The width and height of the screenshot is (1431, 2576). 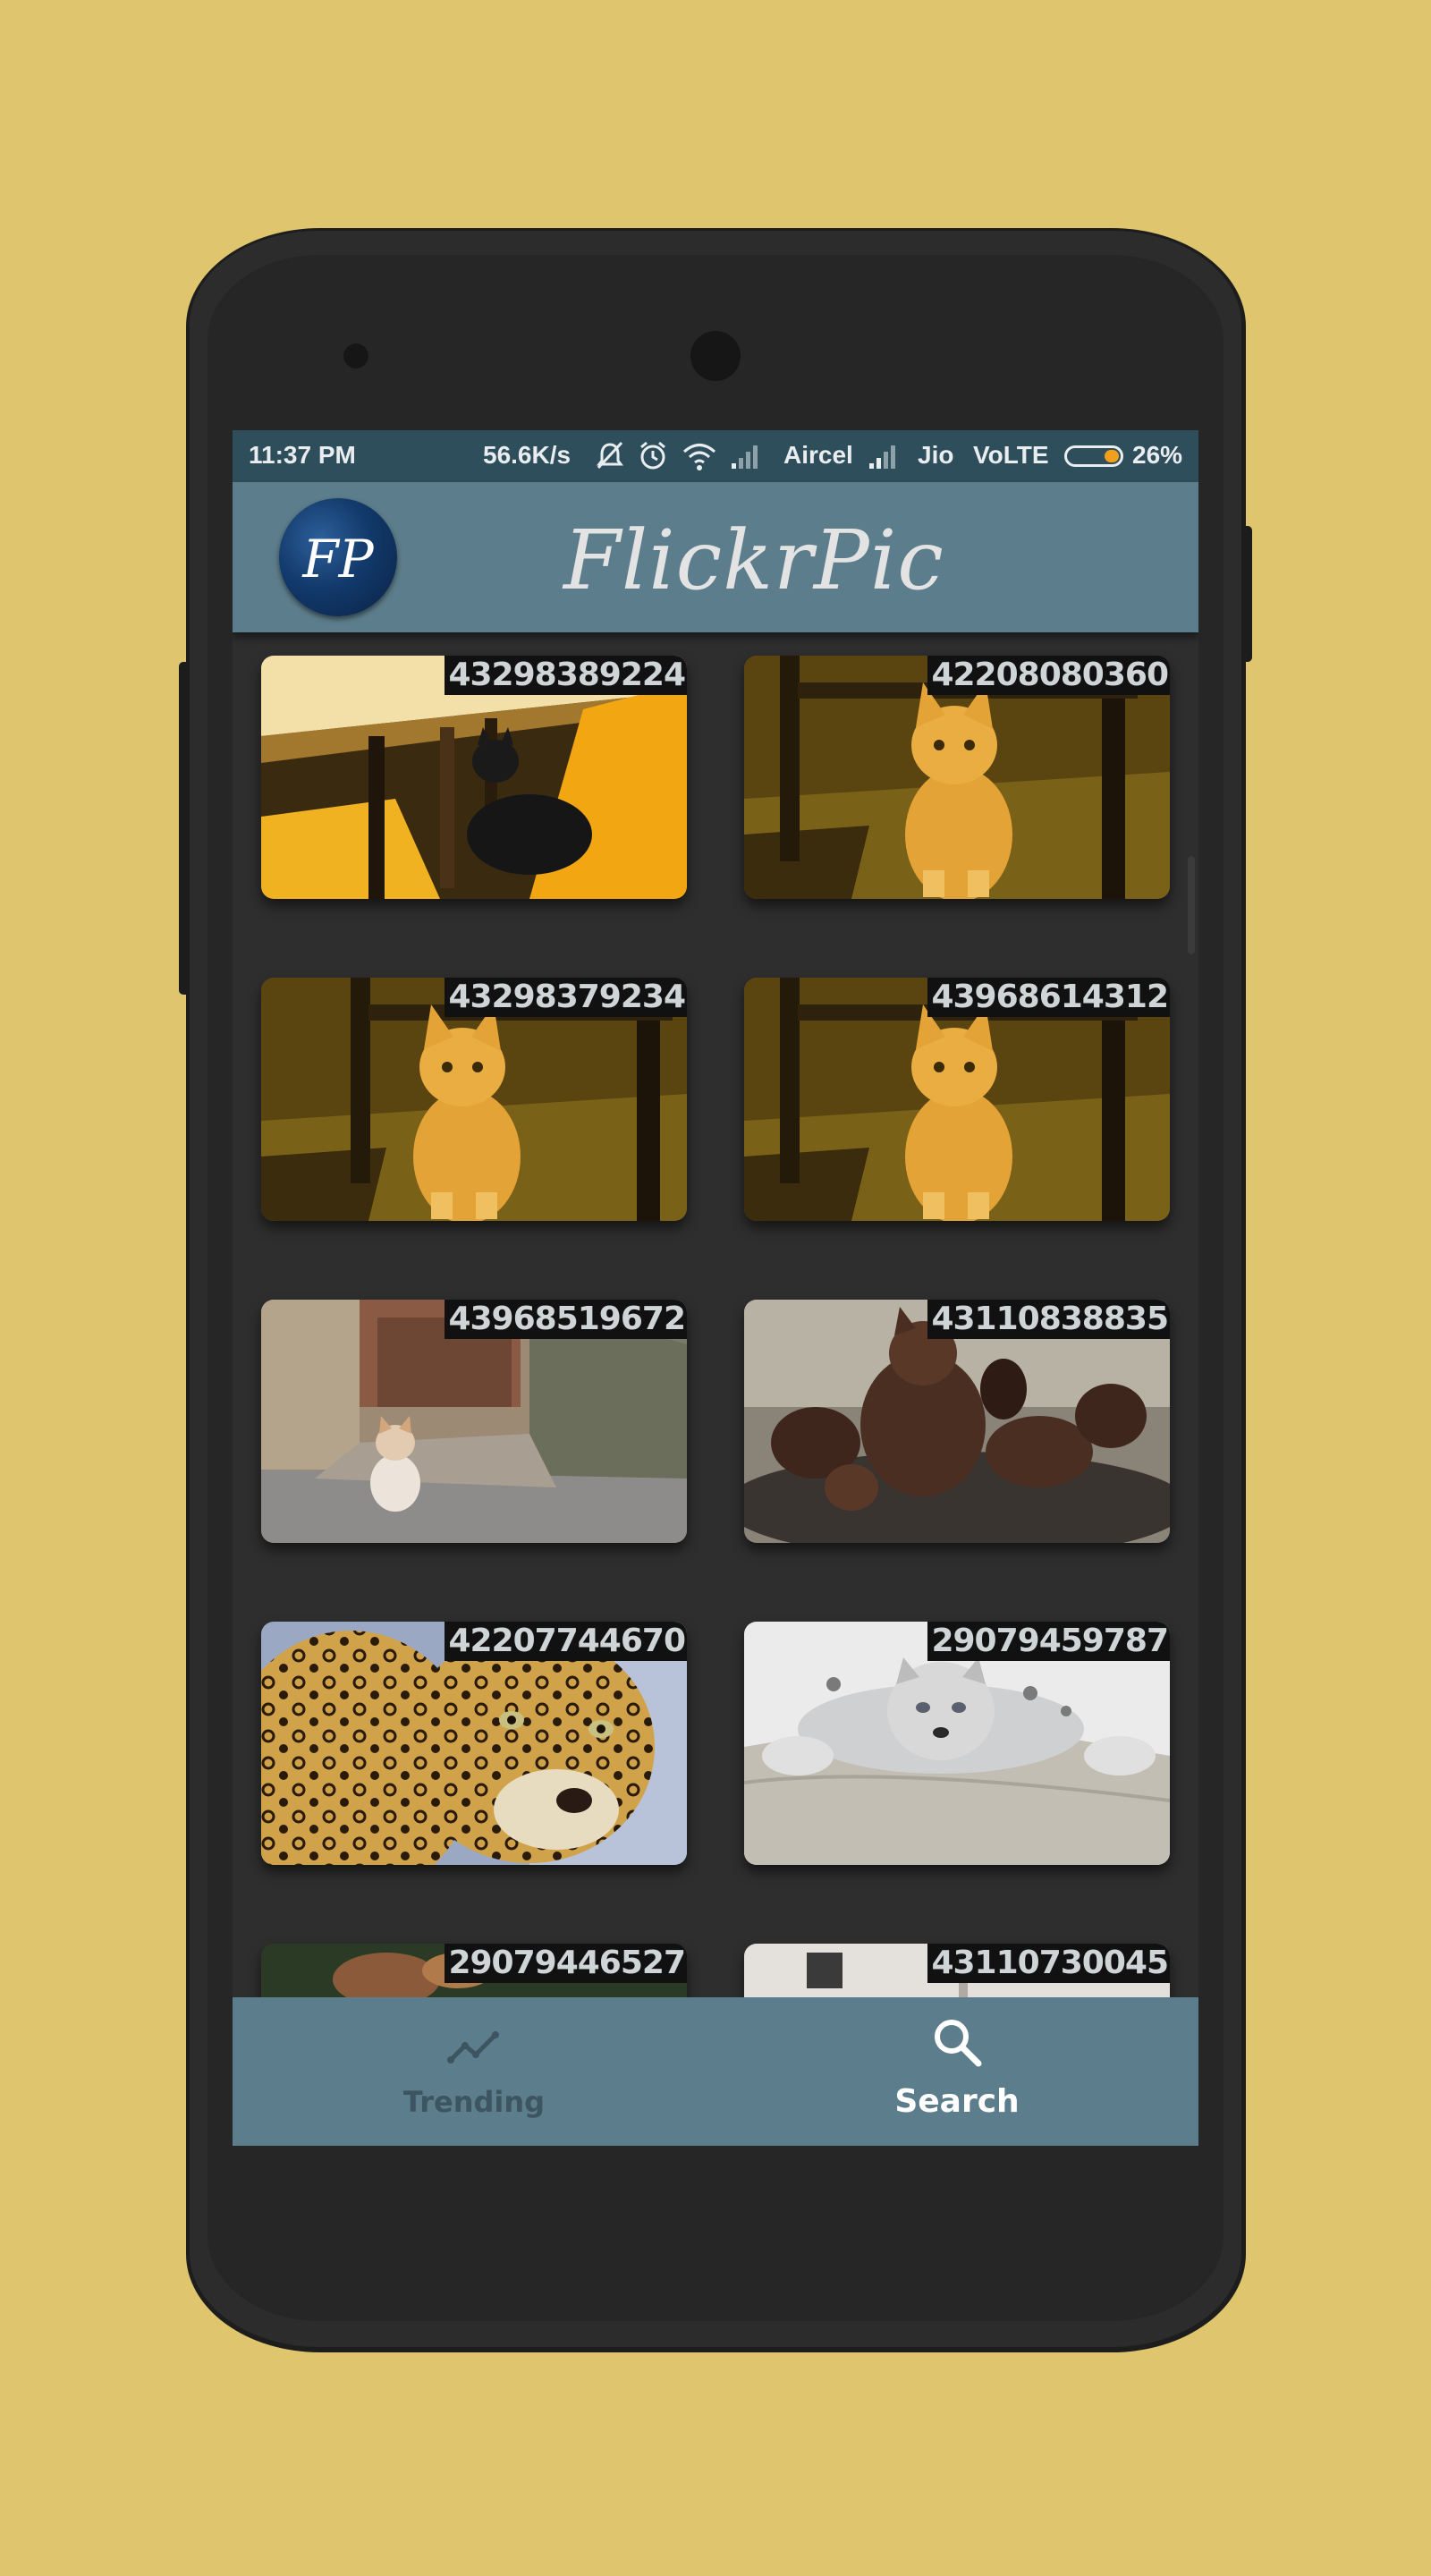 I want to click on photo-id: 43110838835, so click(x=1049, y=1319).